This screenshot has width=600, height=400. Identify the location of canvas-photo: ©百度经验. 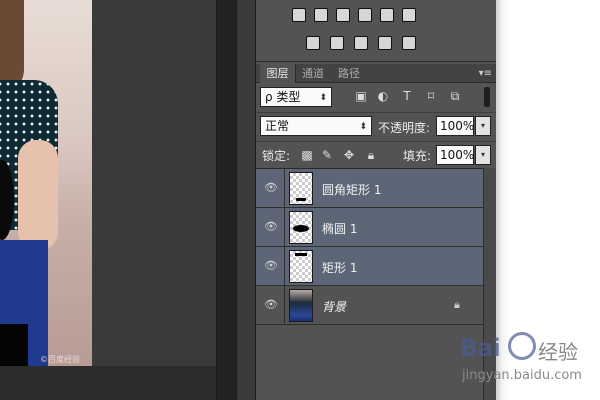
(46, 183).